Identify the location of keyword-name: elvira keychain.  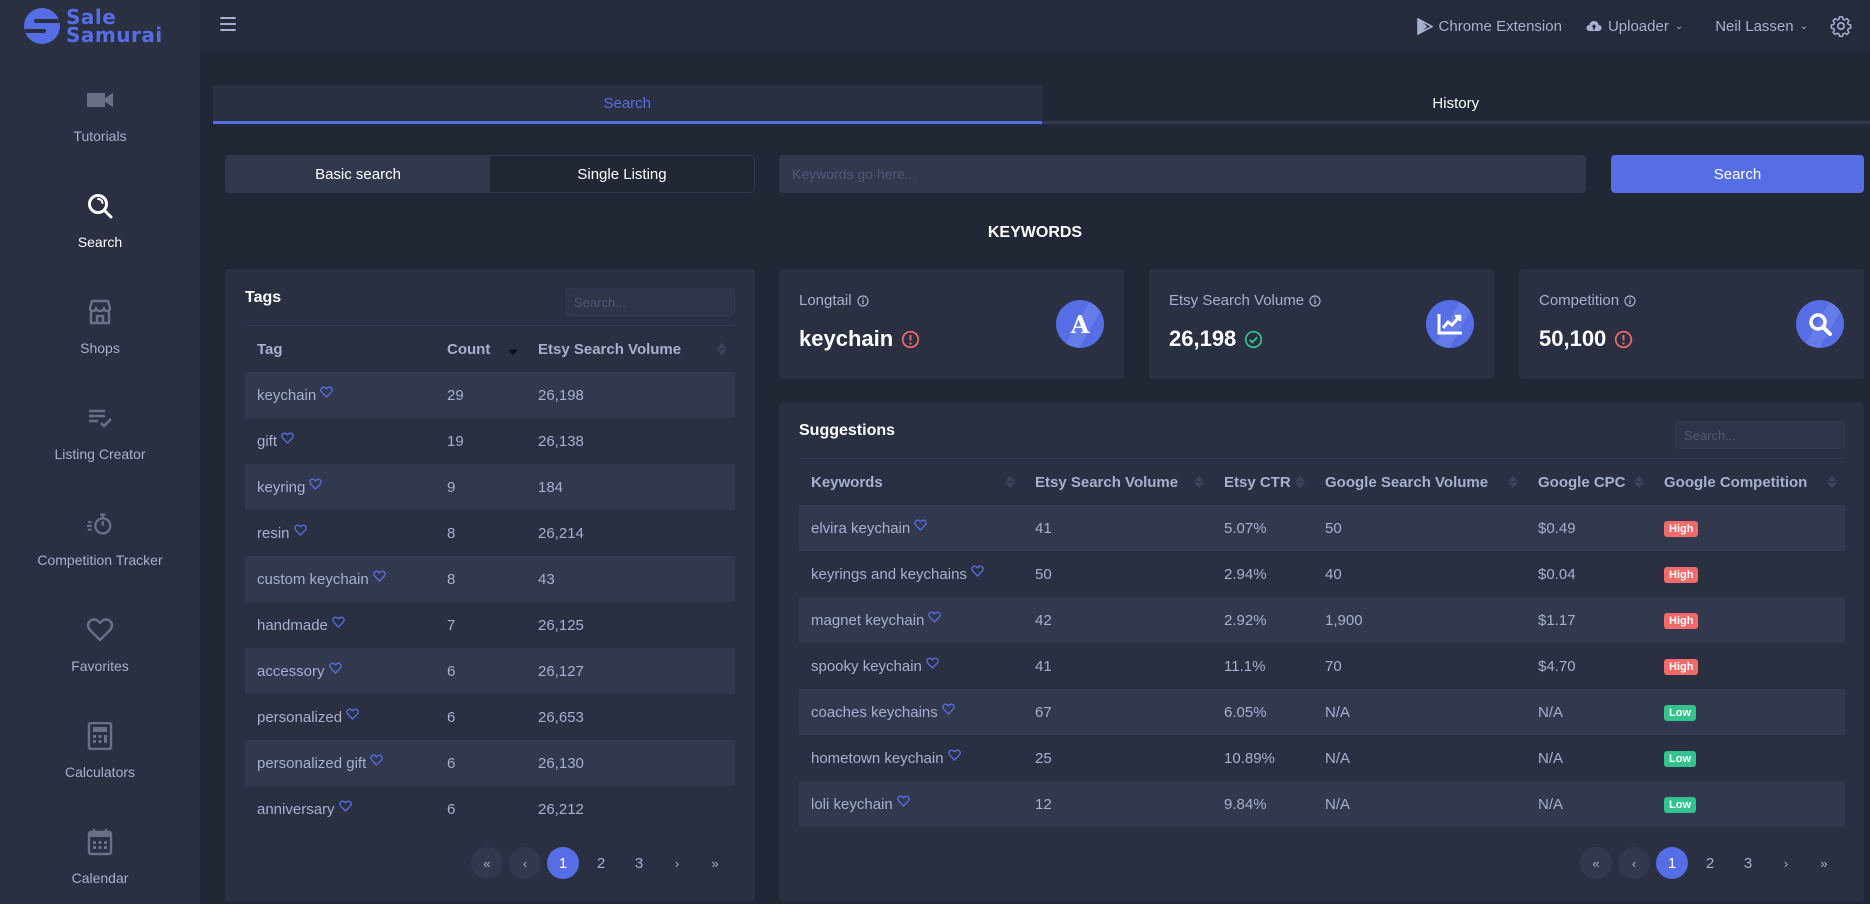
(860, 528).